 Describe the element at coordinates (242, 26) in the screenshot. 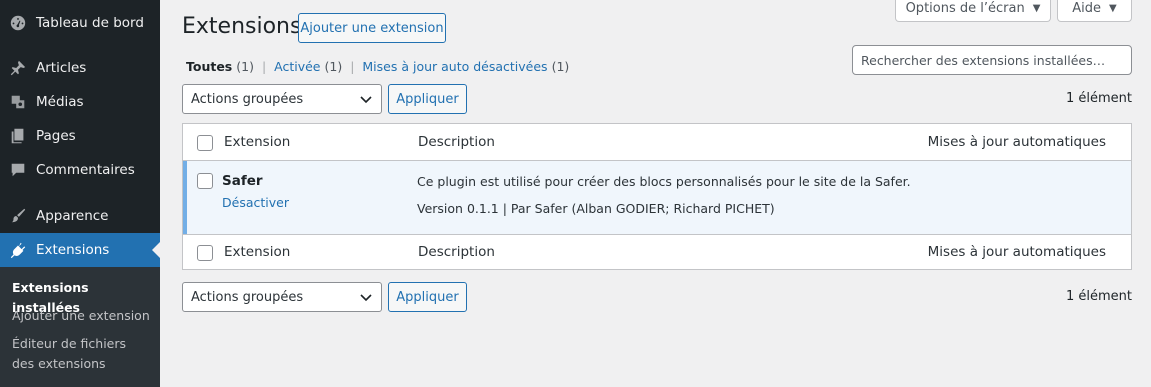

I see `page-title: Extensions` at that location.